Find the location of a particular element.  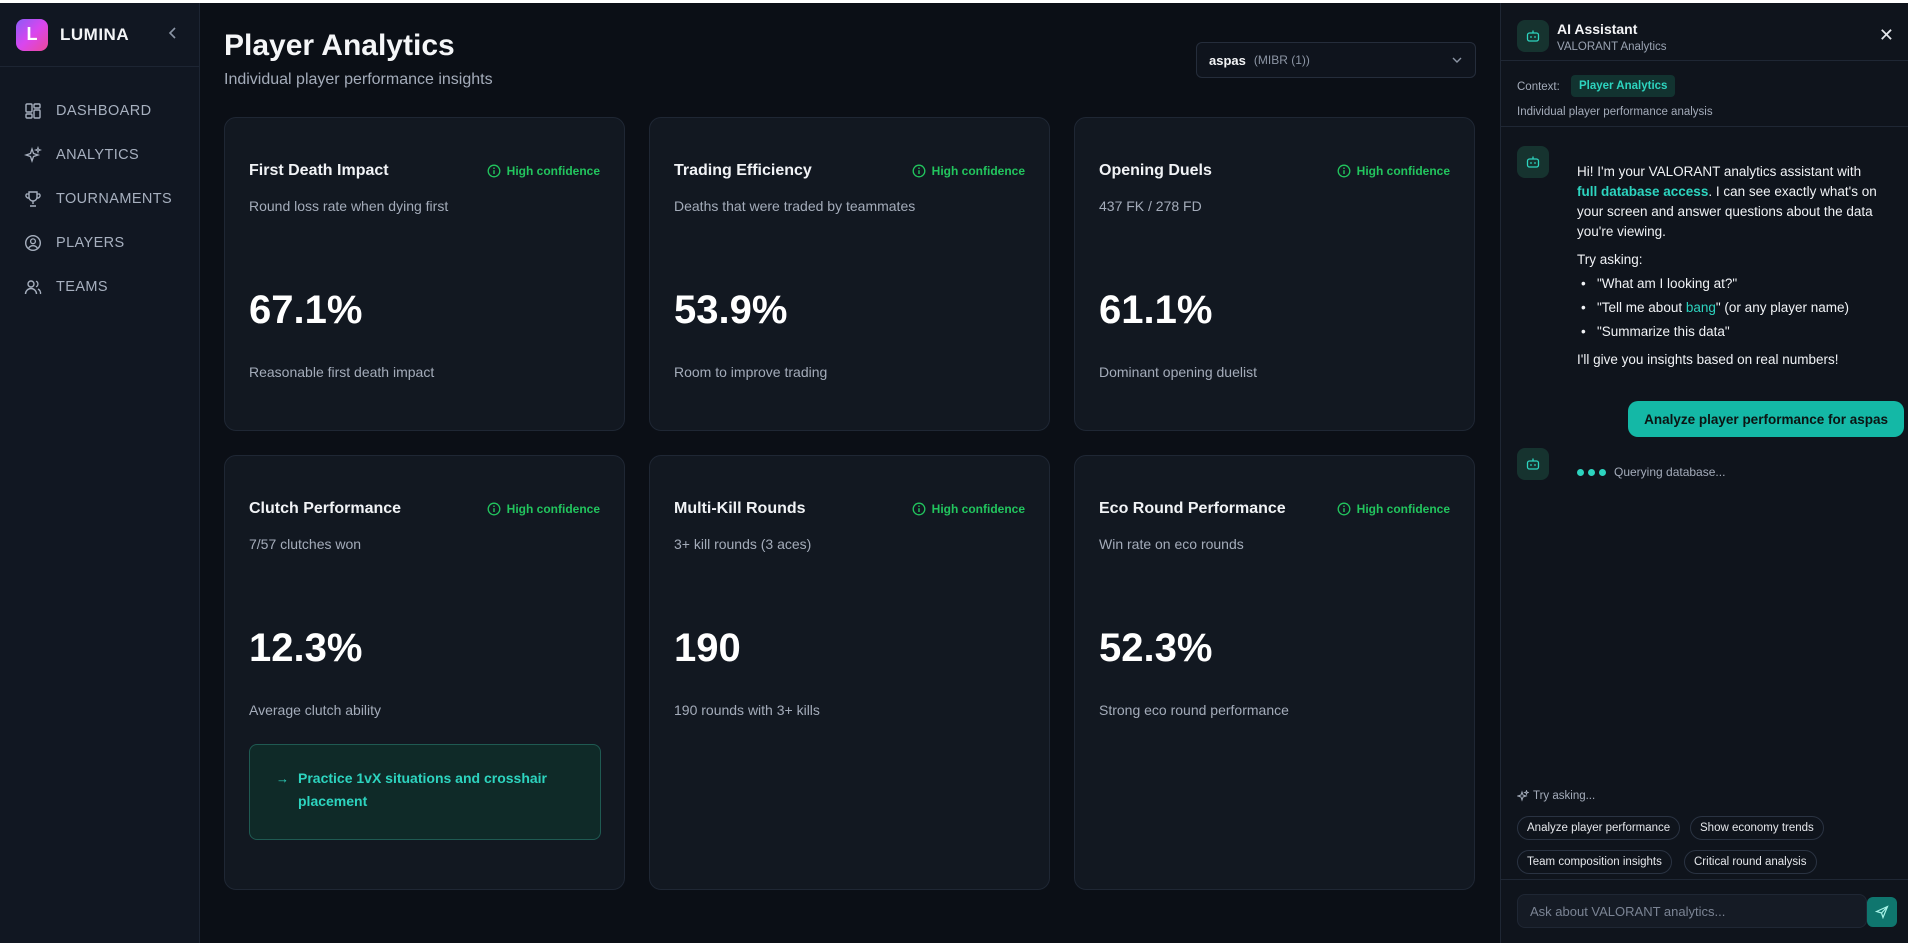

card-description: Win rate on eco rounds is located at coordinates (1171, 544).